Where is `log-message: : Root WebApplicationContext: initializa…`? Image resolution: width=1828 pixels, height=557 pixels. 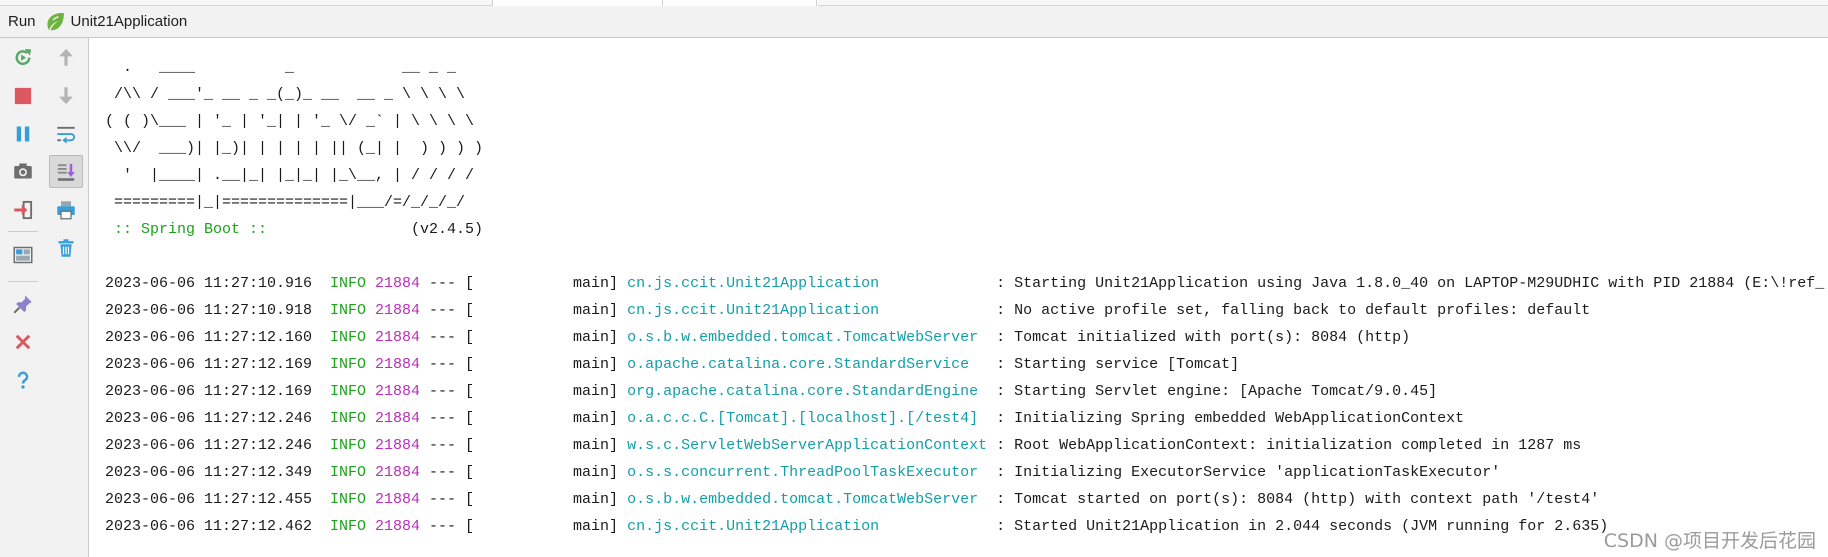 log-message: : Root WebApplicationContext: initializa… is located at coordinates (1289, 445).